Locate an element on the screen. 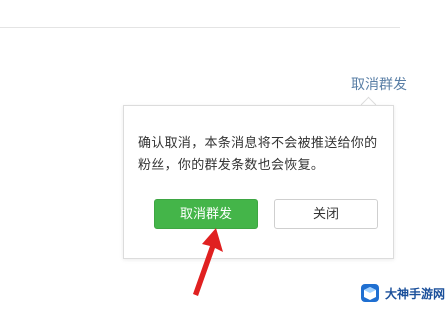 Image resolution: width=446 pixels, height=322 pixels. annotation-arrow-icon is located at coordinates (208, 262).